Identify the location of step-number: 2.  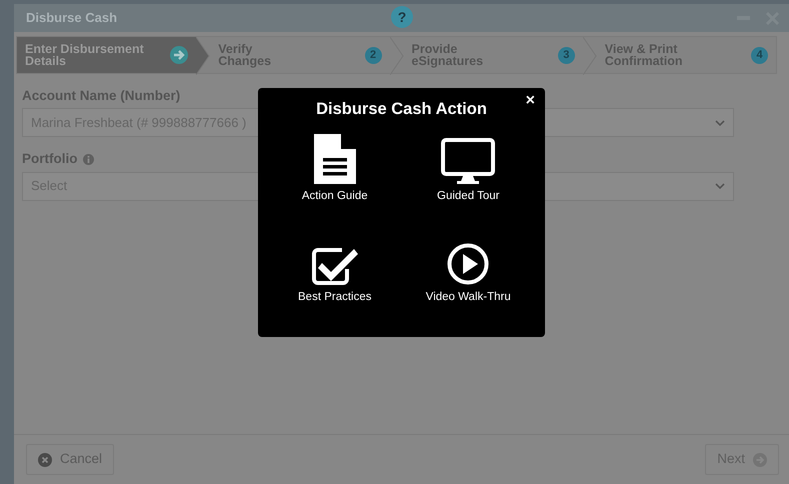
(373, 55).